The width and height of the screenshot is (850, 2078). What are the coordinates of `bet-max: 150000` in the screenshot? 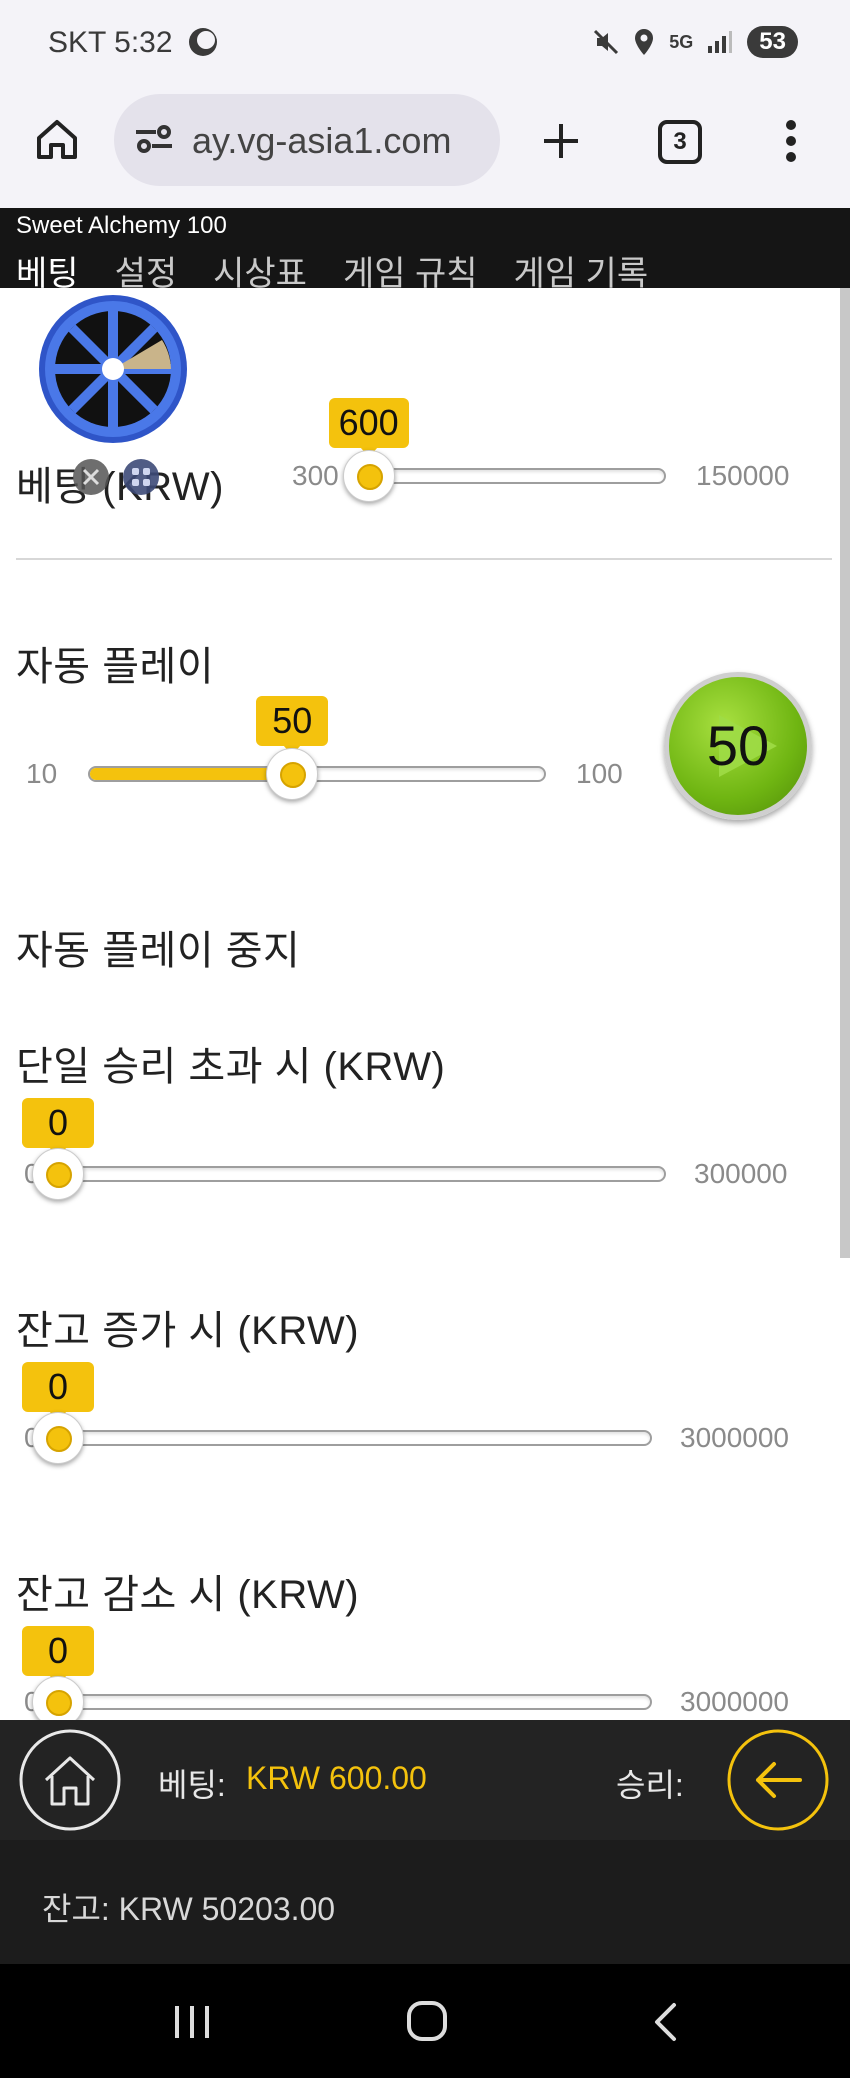 It's located at (743, 475).